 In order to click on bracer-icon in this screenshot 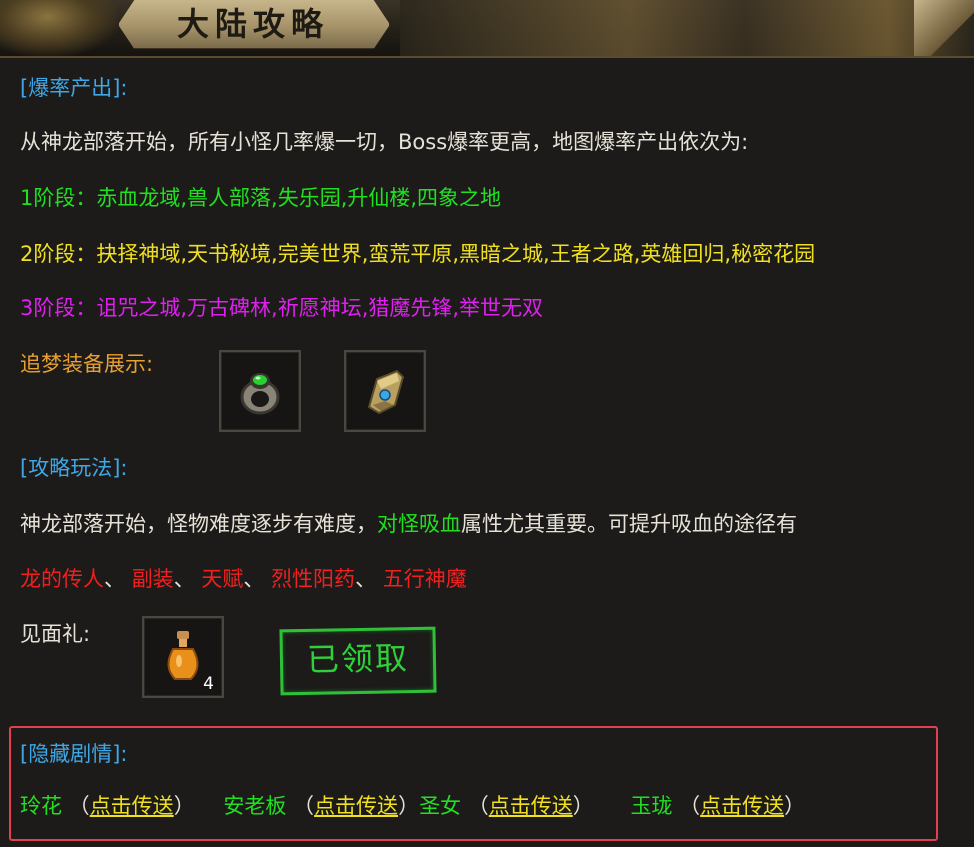, I will do `click(386, 392)`.